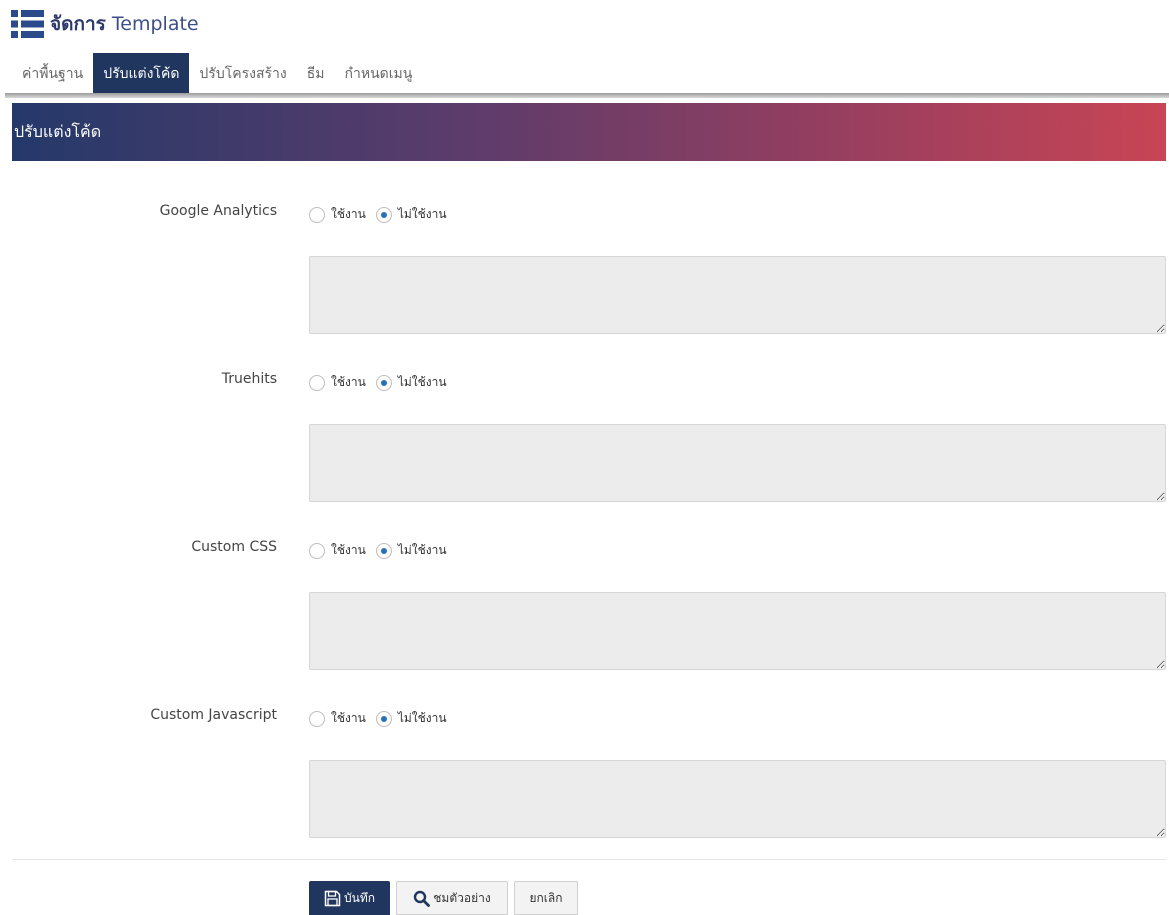  What do you see at coordinates (242, 73) in the screenshot?
I see `tab-structure: ปรับโครงสร้าง` at bounding box center [242, 73].